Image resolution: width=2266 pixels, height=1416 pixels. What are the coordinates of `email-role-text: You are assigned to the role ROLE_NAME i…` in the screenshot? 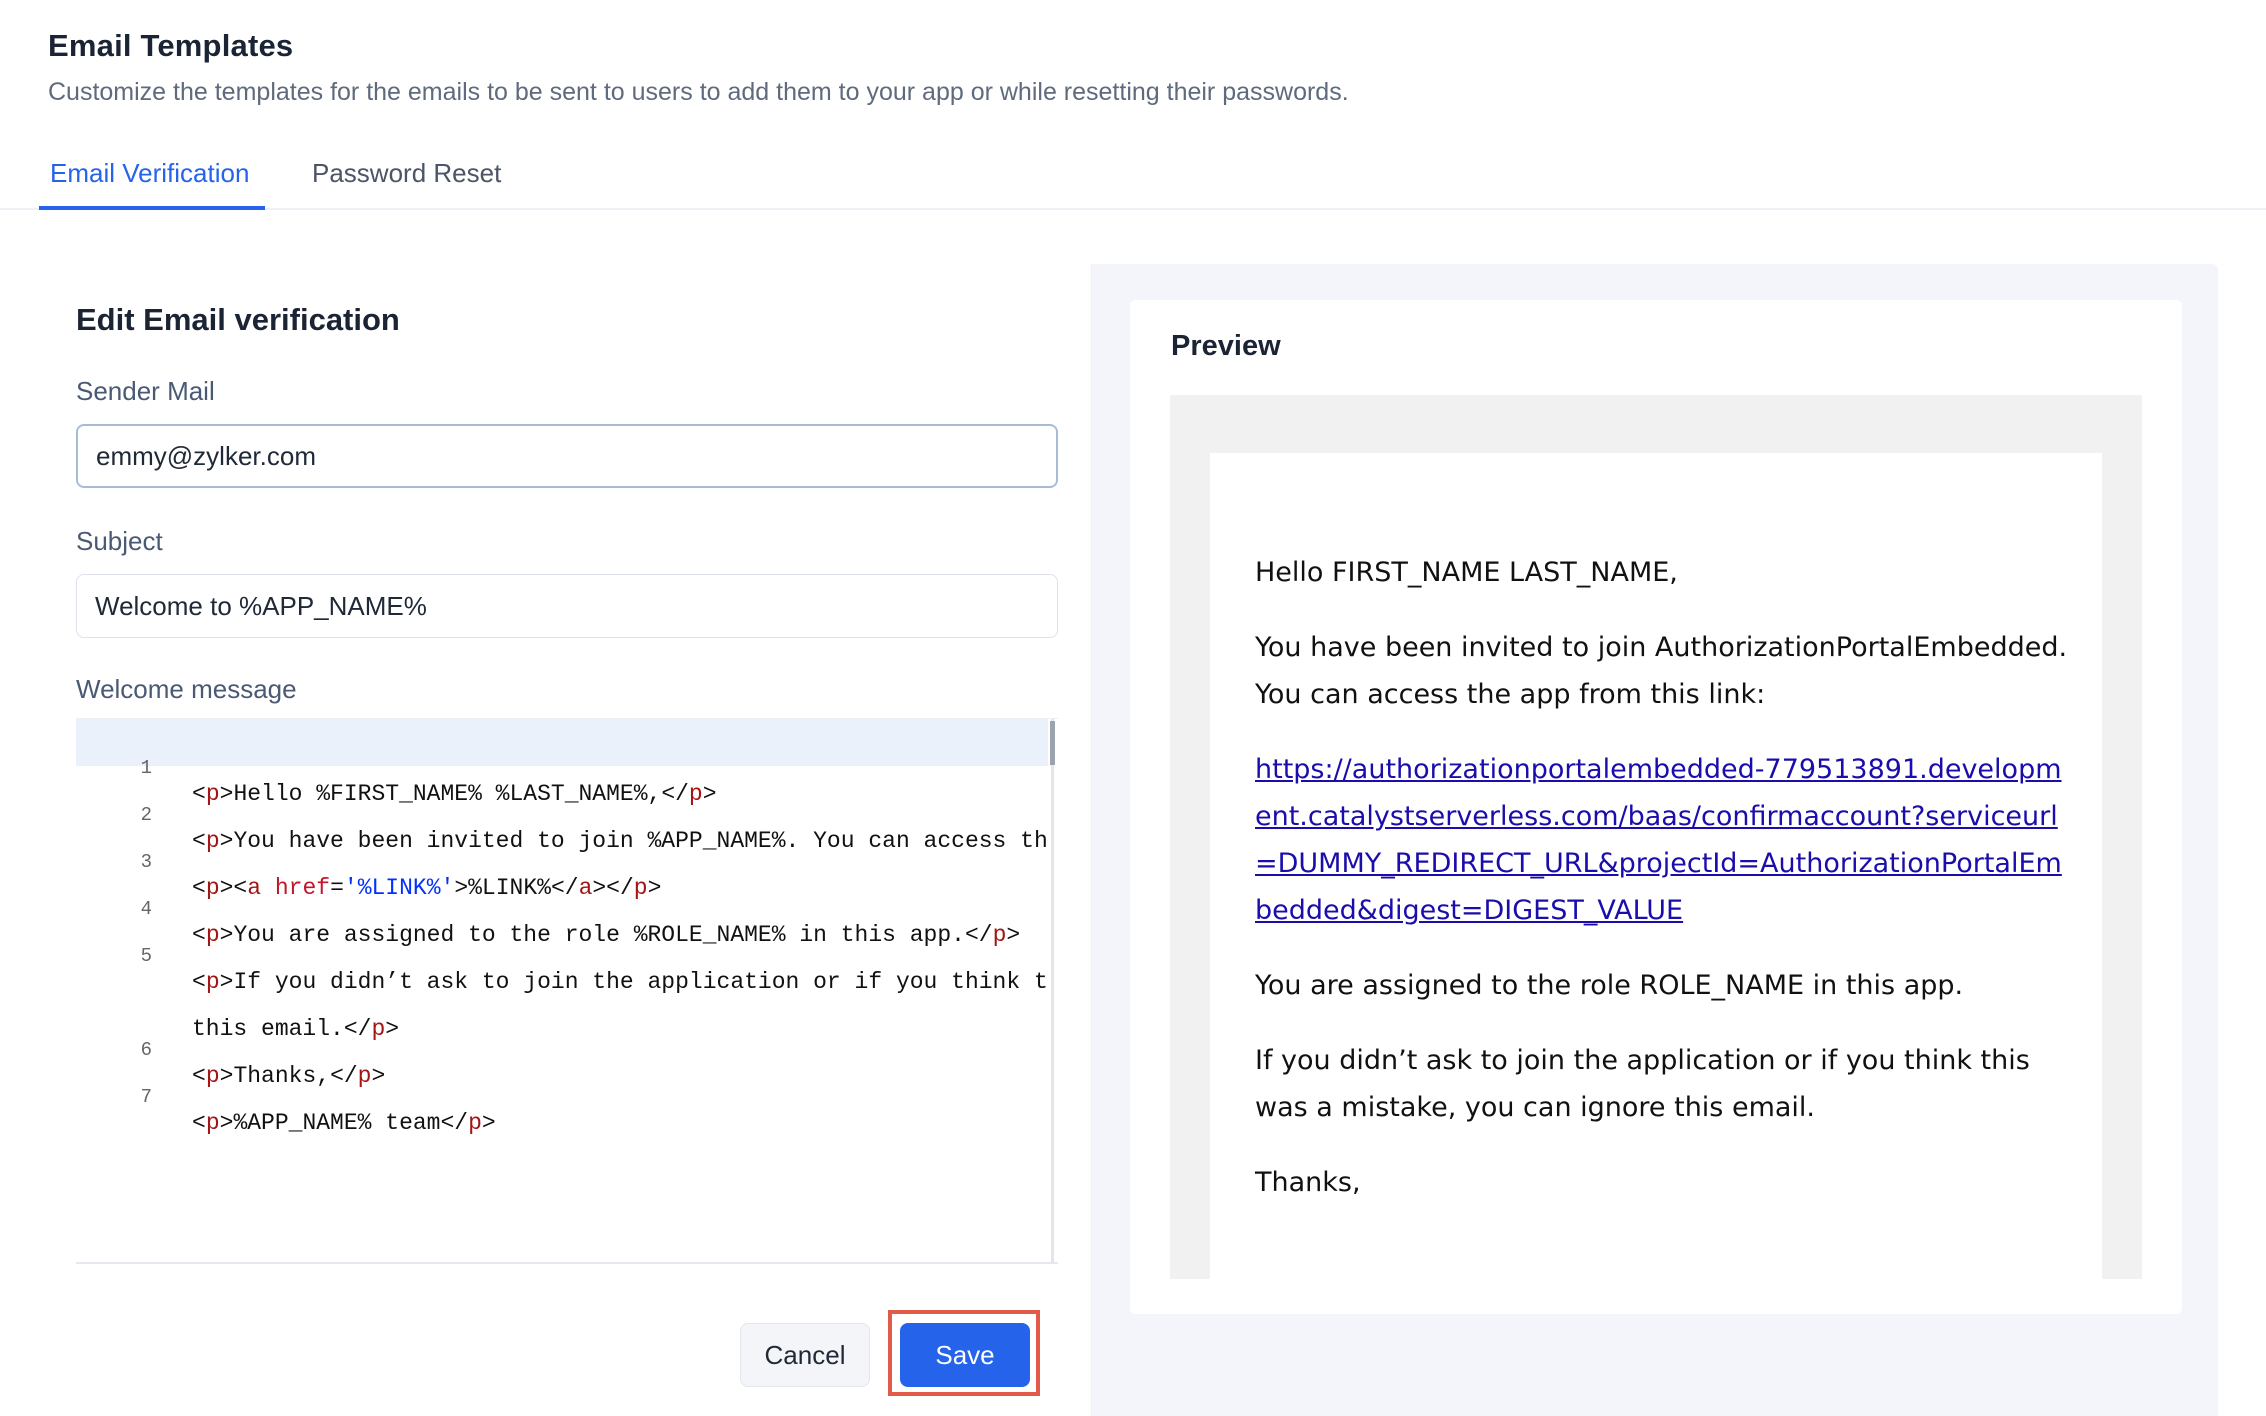 It's located at (1609, 985).